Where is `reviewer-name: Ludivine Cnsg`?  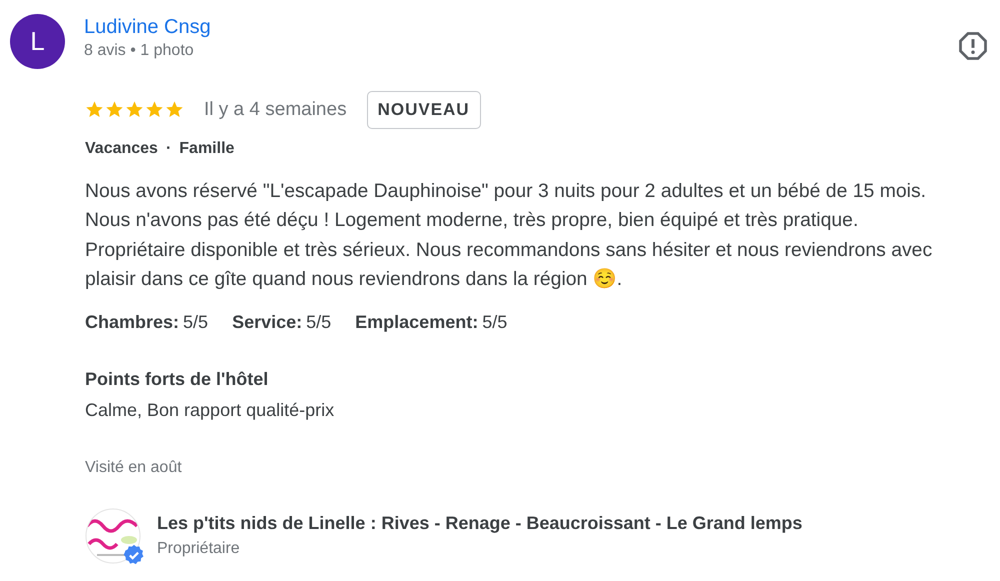 reviewer-name: Ludivine Cnsg is located at coordinates (513, 27).